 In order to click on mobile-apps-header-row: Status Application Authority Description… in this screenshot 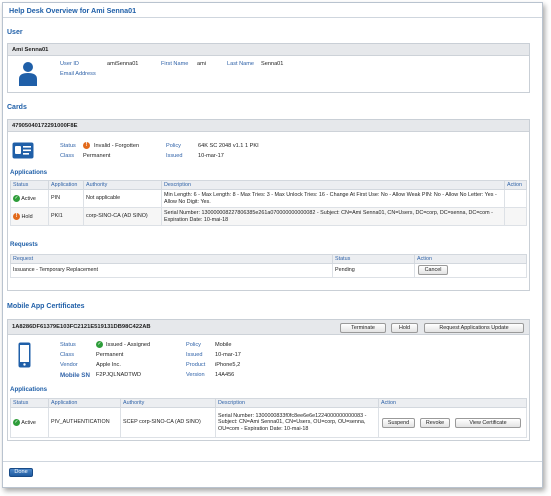, I will do `click(268, 403)`.